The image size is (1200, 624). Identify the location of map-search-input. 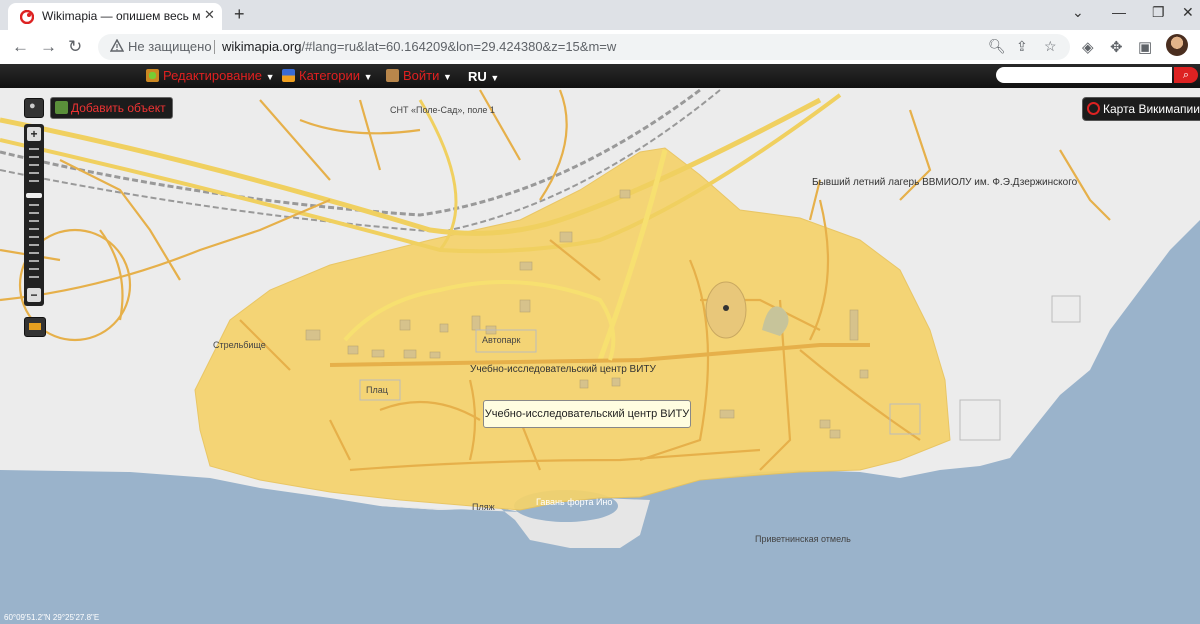
(1084, 75).